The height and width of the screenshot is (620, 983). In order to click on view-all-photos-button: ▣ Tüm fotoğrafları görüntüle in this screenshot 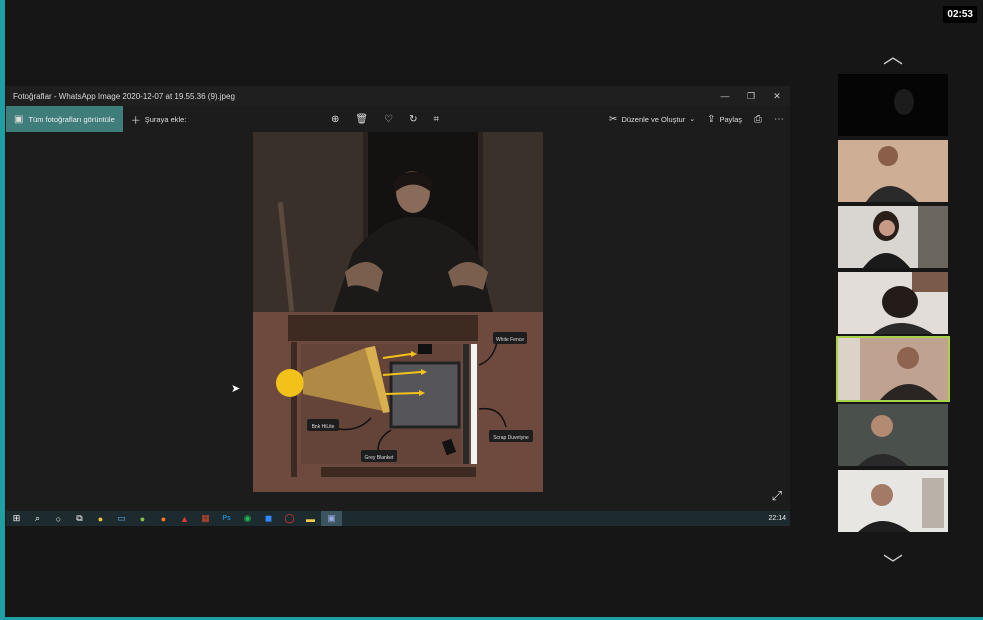, I will do `click(64, 119)`.